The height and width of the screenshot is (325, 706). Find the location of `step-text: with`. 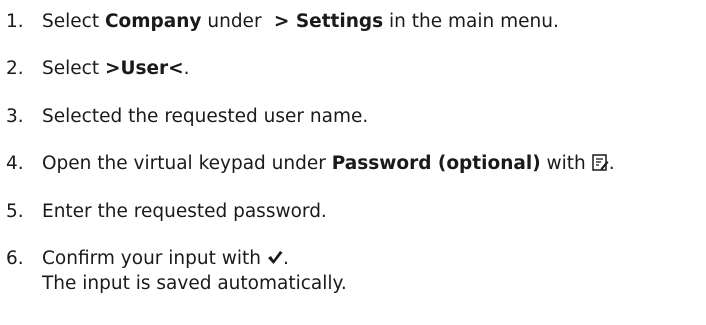

step-text: with is located at coordinates (563, 163).